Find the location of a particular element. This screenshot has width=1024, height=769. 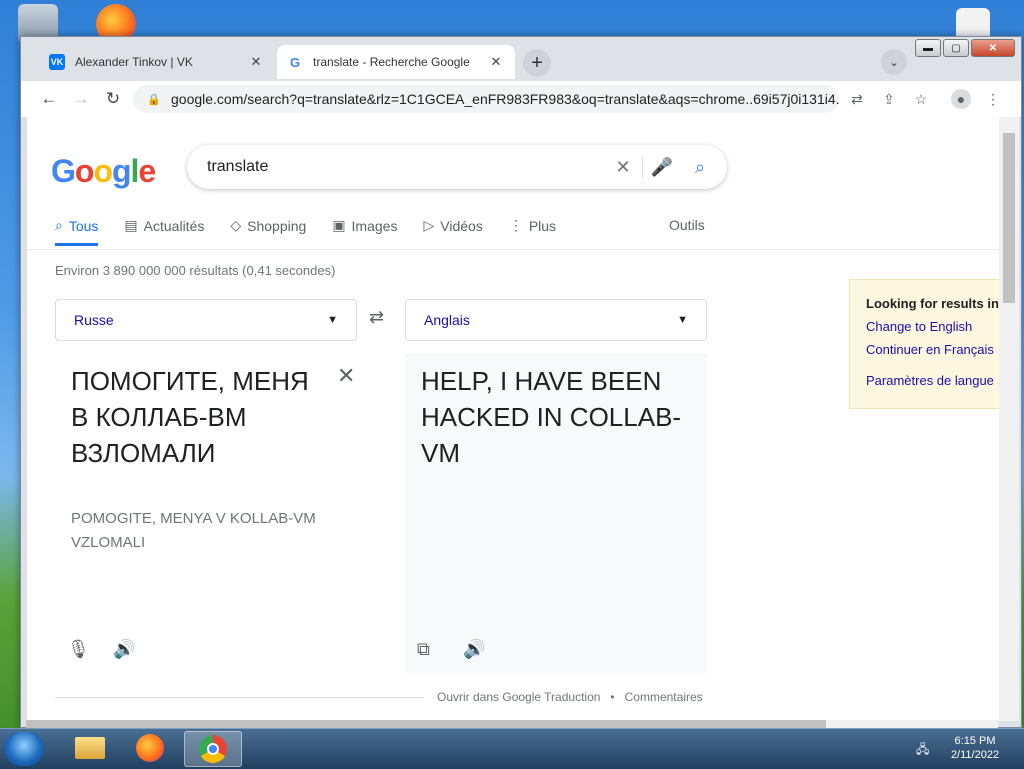

back-icon: ← is located at coordinates (49, 99).